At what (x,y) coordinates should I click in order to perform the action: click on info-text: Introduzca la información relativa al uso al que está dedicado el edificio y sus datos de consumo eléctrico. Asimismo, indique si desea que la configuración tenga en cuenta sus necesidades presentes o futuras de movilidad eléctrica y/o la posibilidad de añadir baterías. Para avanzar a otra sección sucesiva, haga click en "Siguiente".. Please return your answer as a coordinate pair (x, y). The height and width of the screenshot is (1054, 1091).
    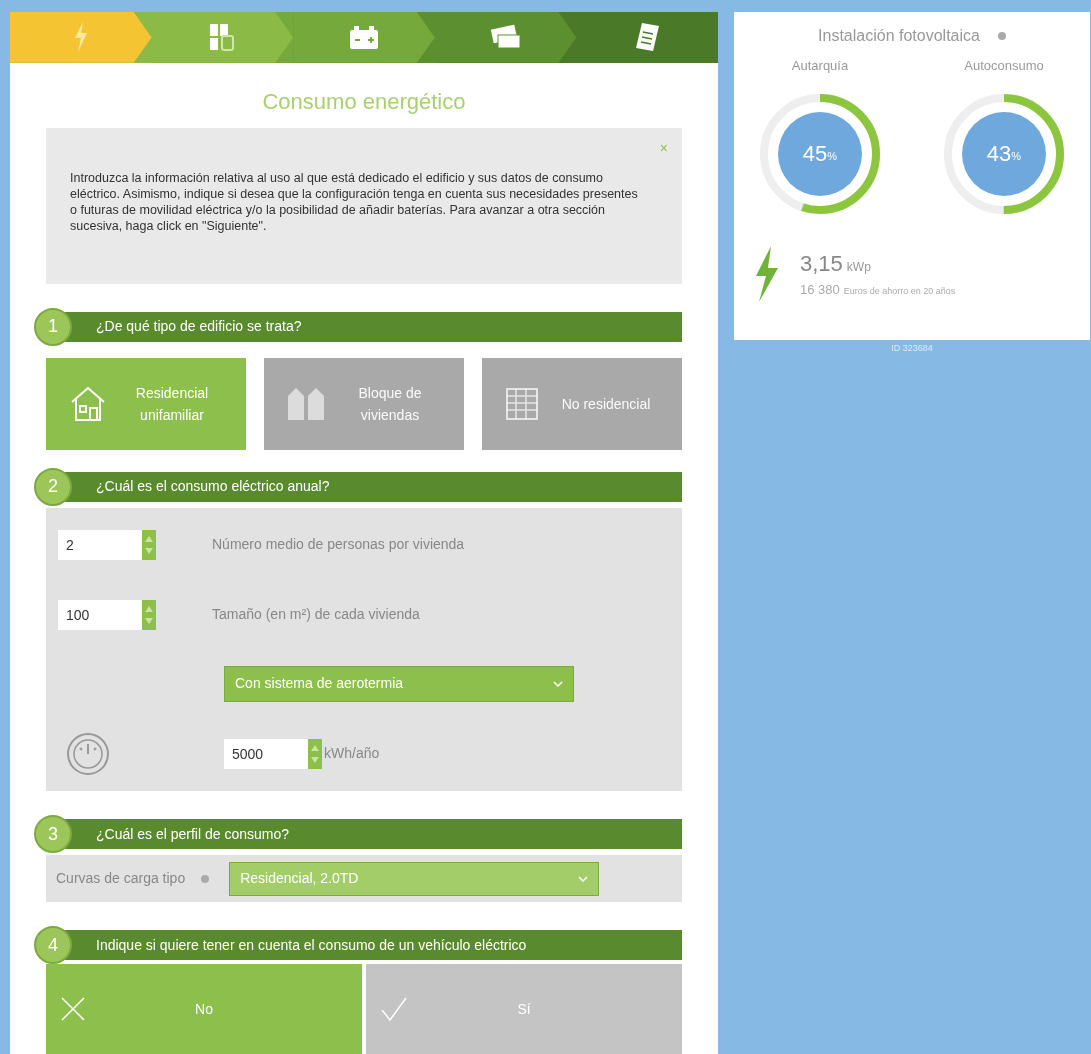
    Looking at the image, I should click on (354, 201).